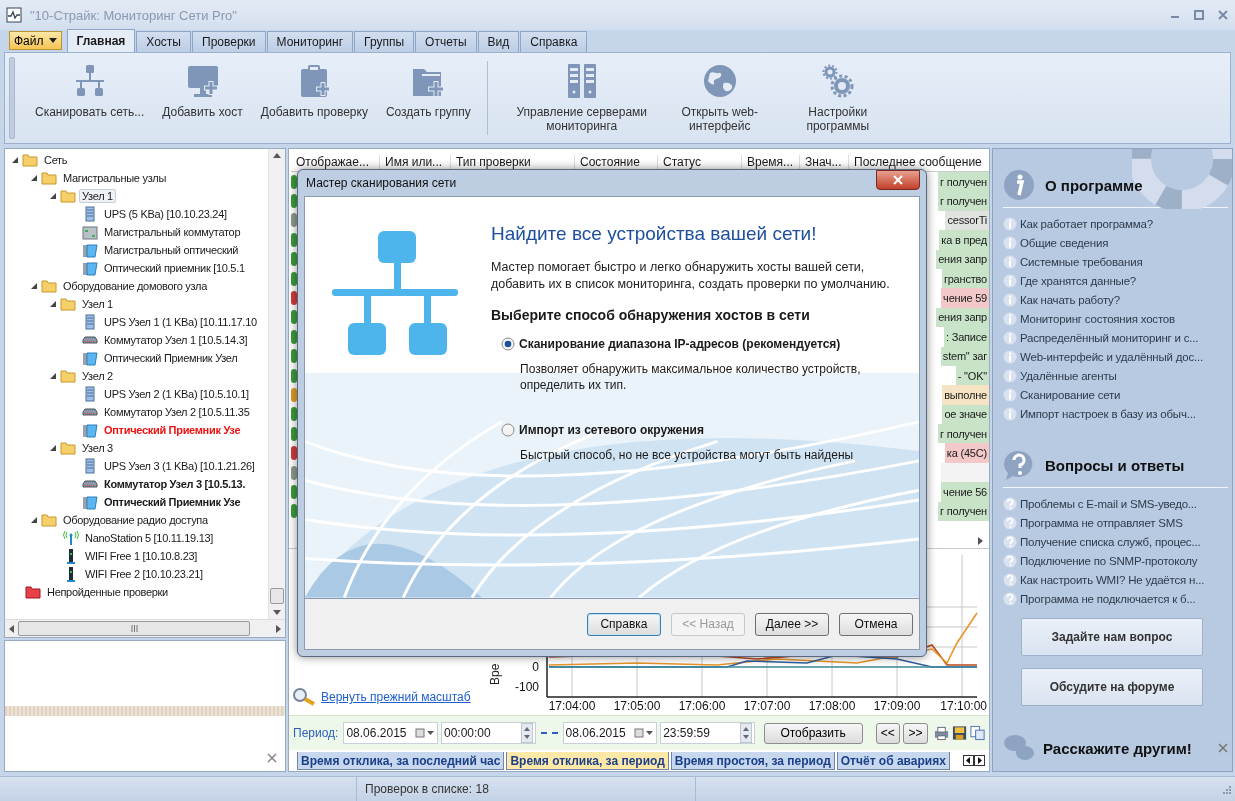 The image size is (1235, 801). I want to click on resize-grip-icon, so click(1226, 789).